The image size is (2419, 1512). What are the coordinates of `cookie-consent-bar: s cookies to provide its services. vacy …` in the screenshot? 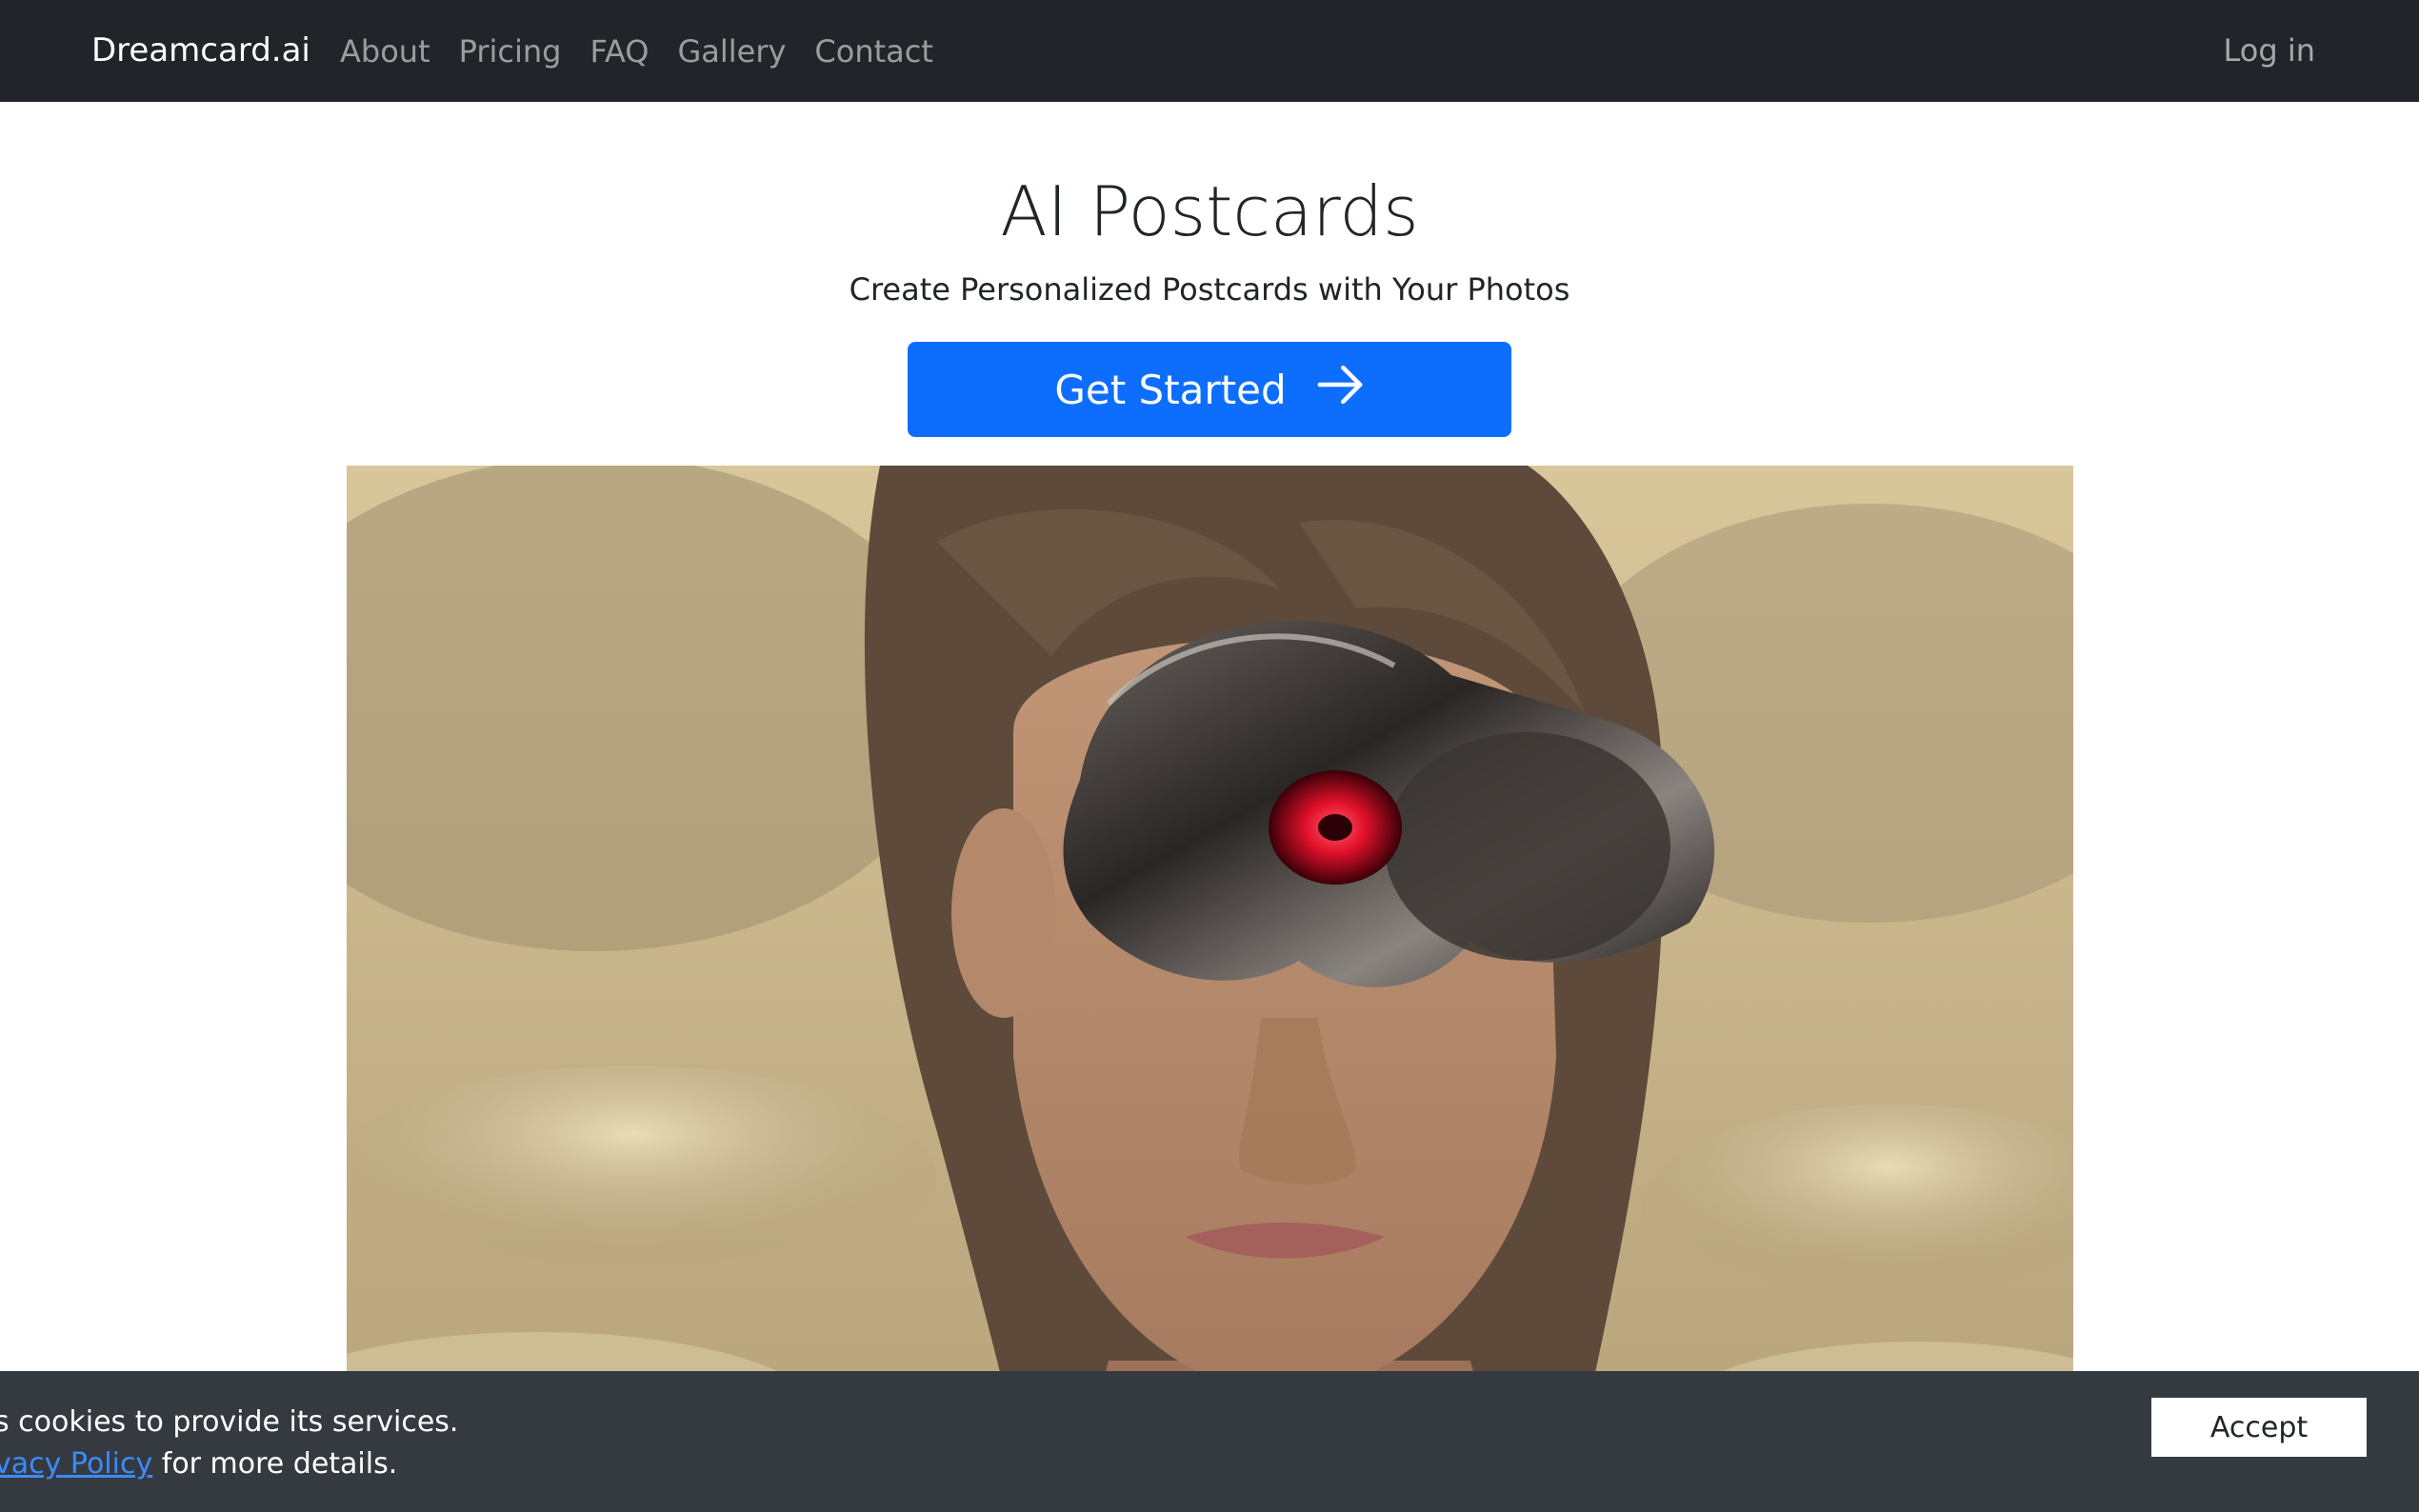 It's located at (1209, 1441).